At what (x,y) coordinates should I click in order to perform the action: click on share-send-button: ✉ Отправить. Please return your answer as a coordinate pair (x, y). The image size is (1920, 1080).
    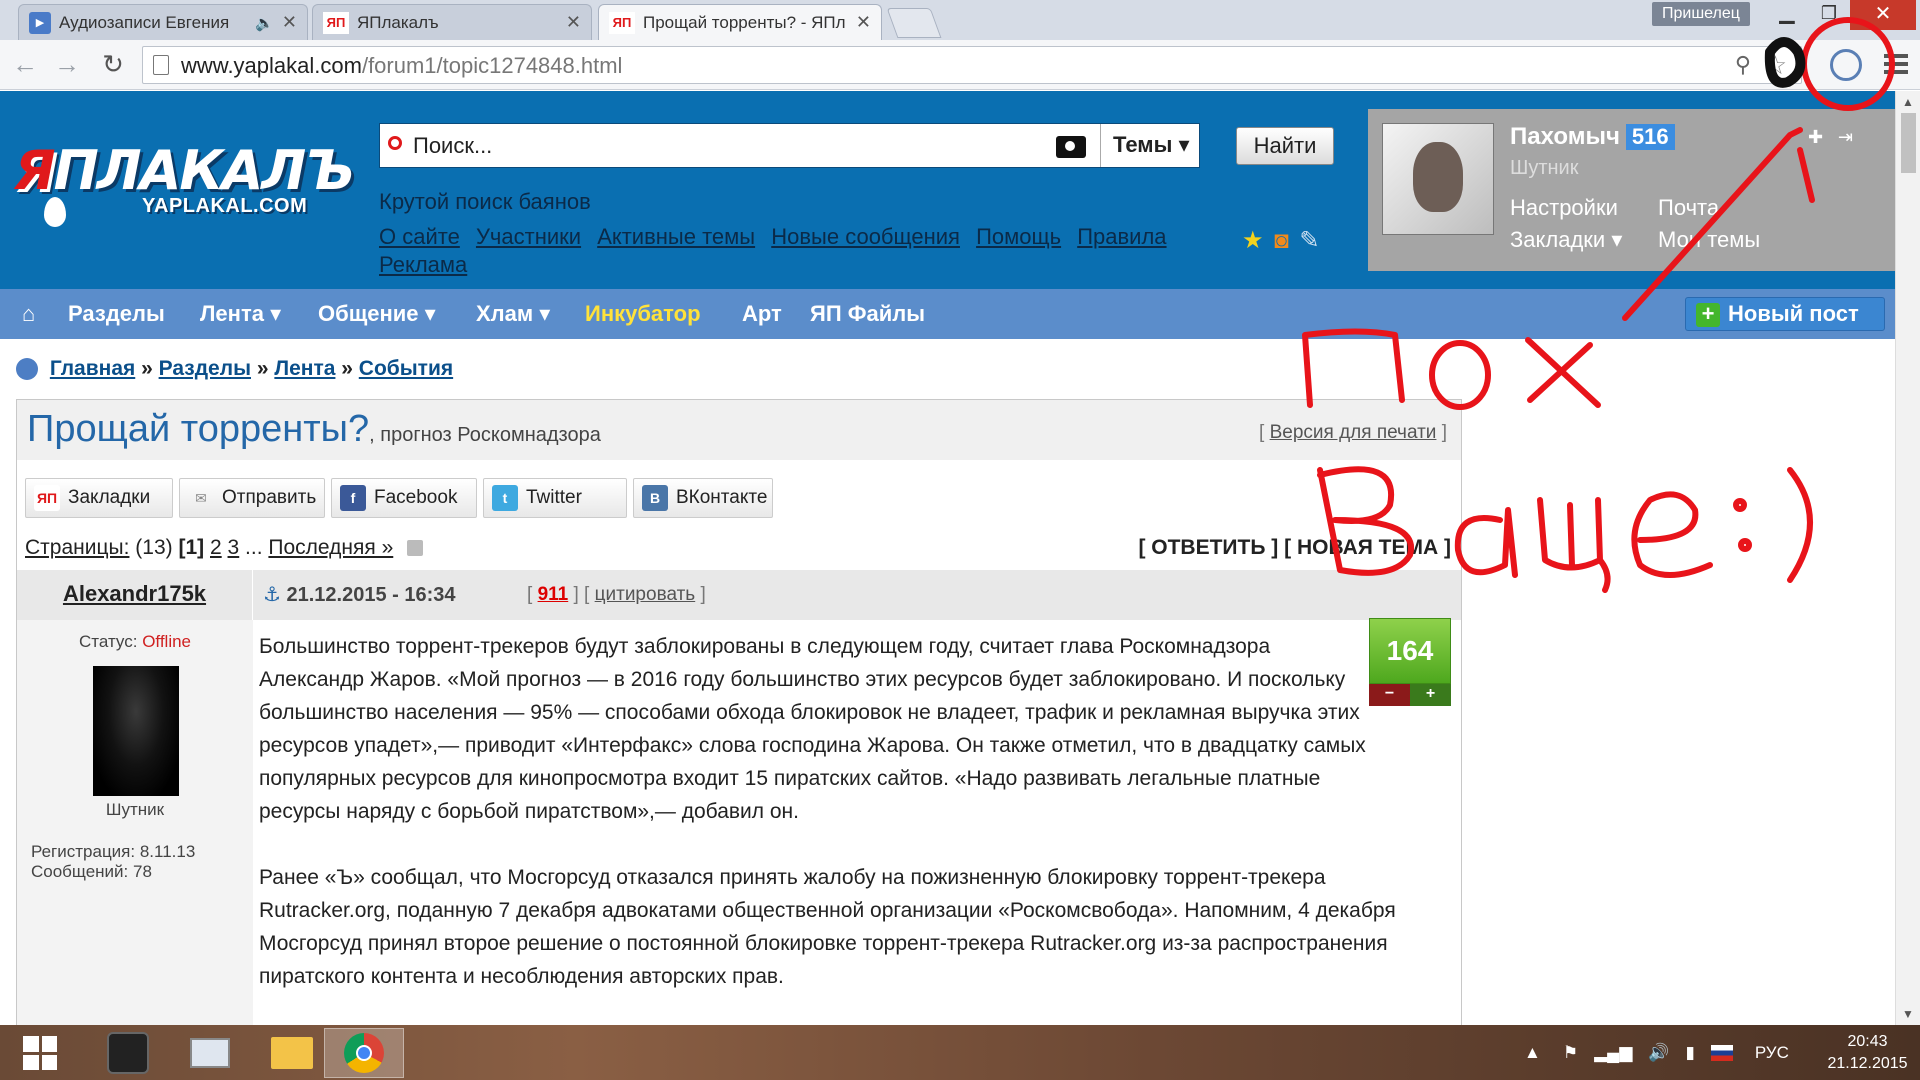
    Looking at the image, I should click on (252, 498).